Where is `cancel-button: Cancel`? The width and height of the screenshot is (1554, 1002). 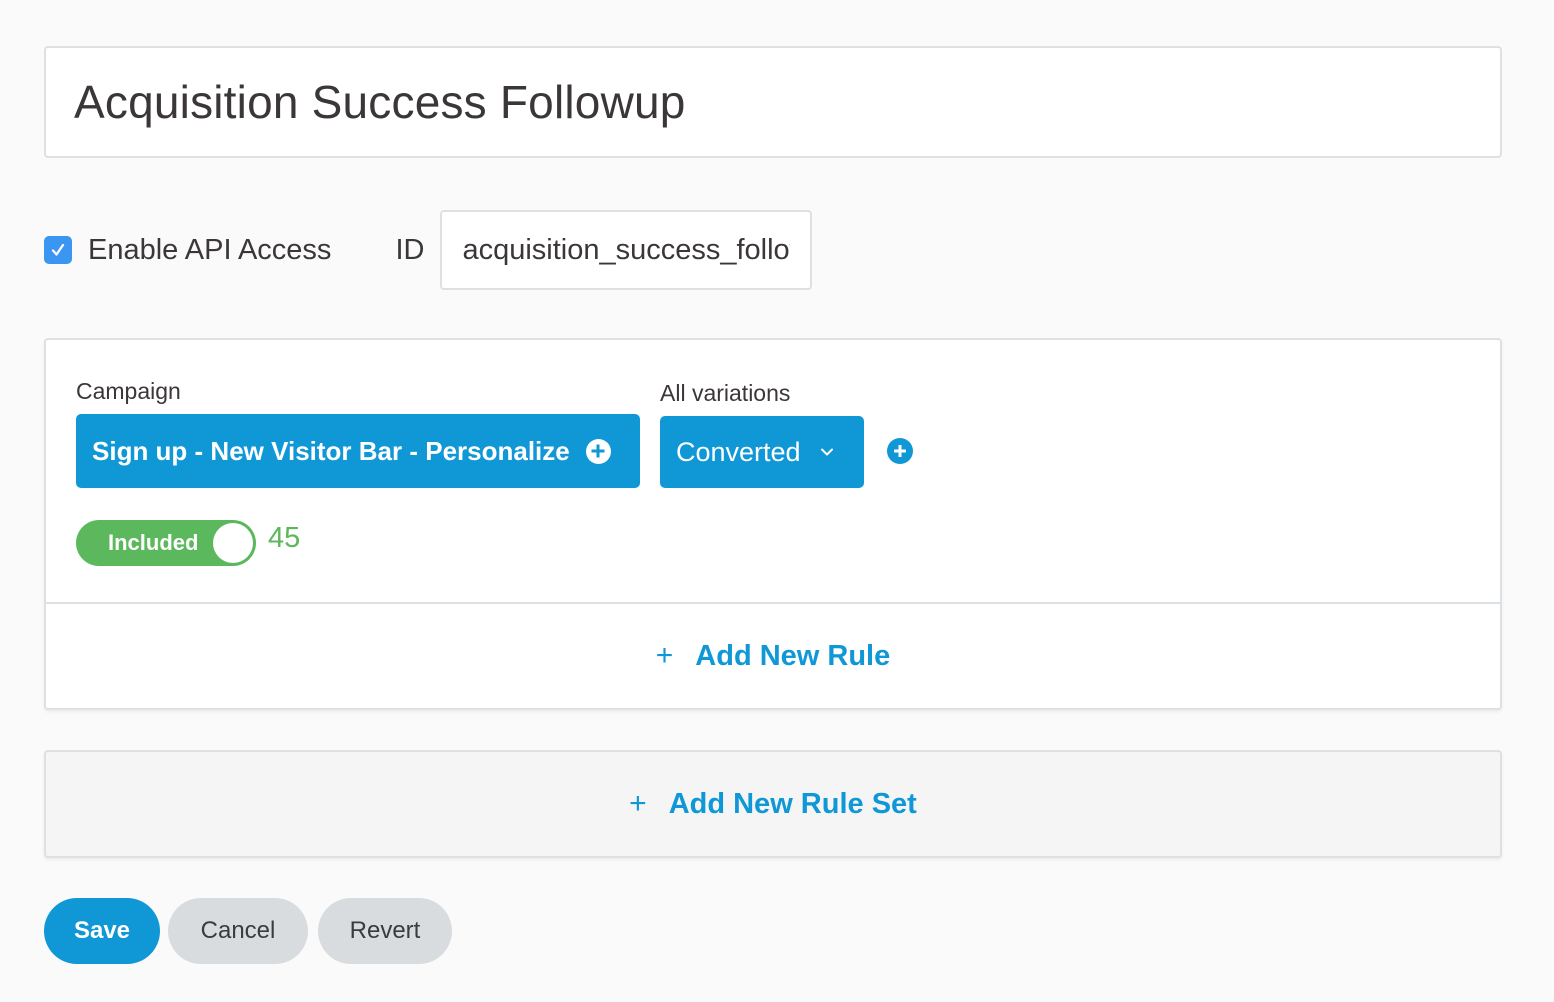
cancel-button: Cancel is located at coordinates (238, 931).